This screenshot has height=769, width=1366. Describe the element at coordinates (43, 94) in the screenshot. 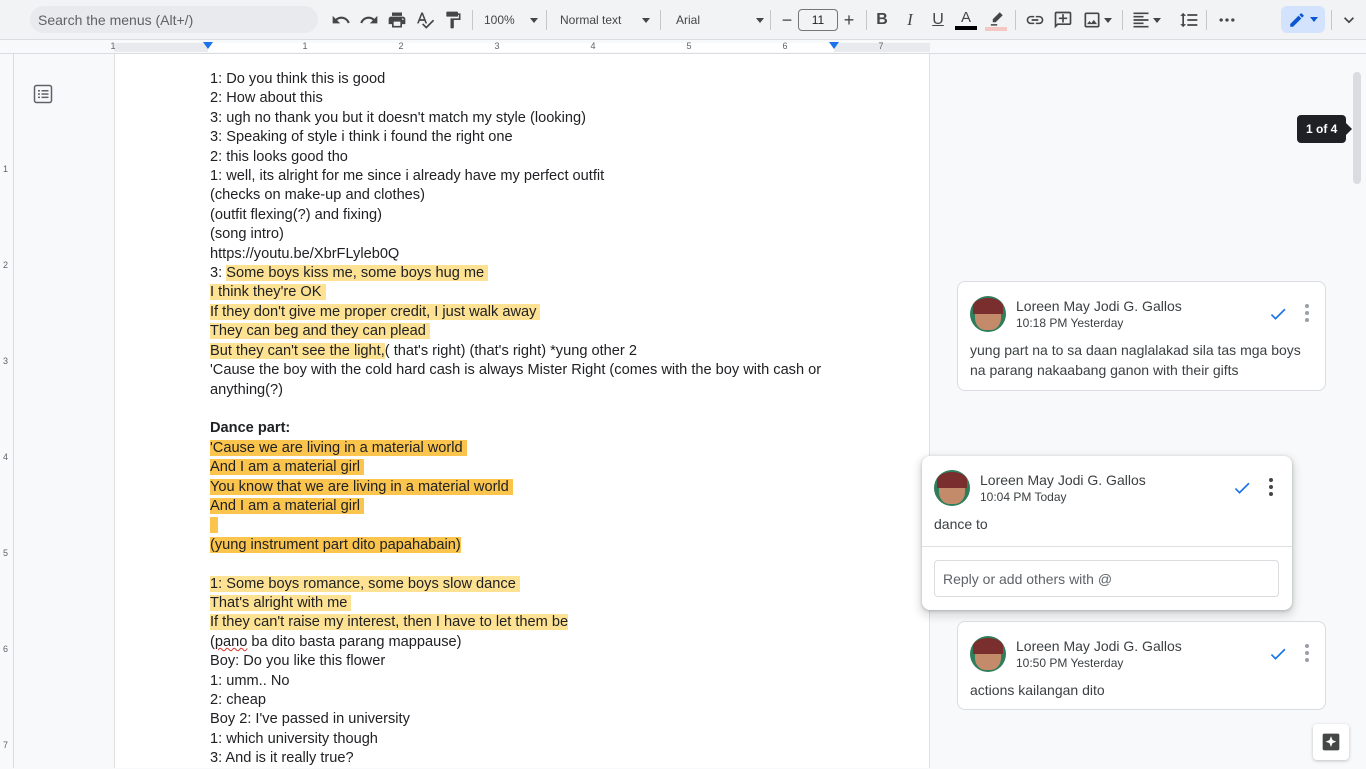

I see `document-outline-button` at that location.